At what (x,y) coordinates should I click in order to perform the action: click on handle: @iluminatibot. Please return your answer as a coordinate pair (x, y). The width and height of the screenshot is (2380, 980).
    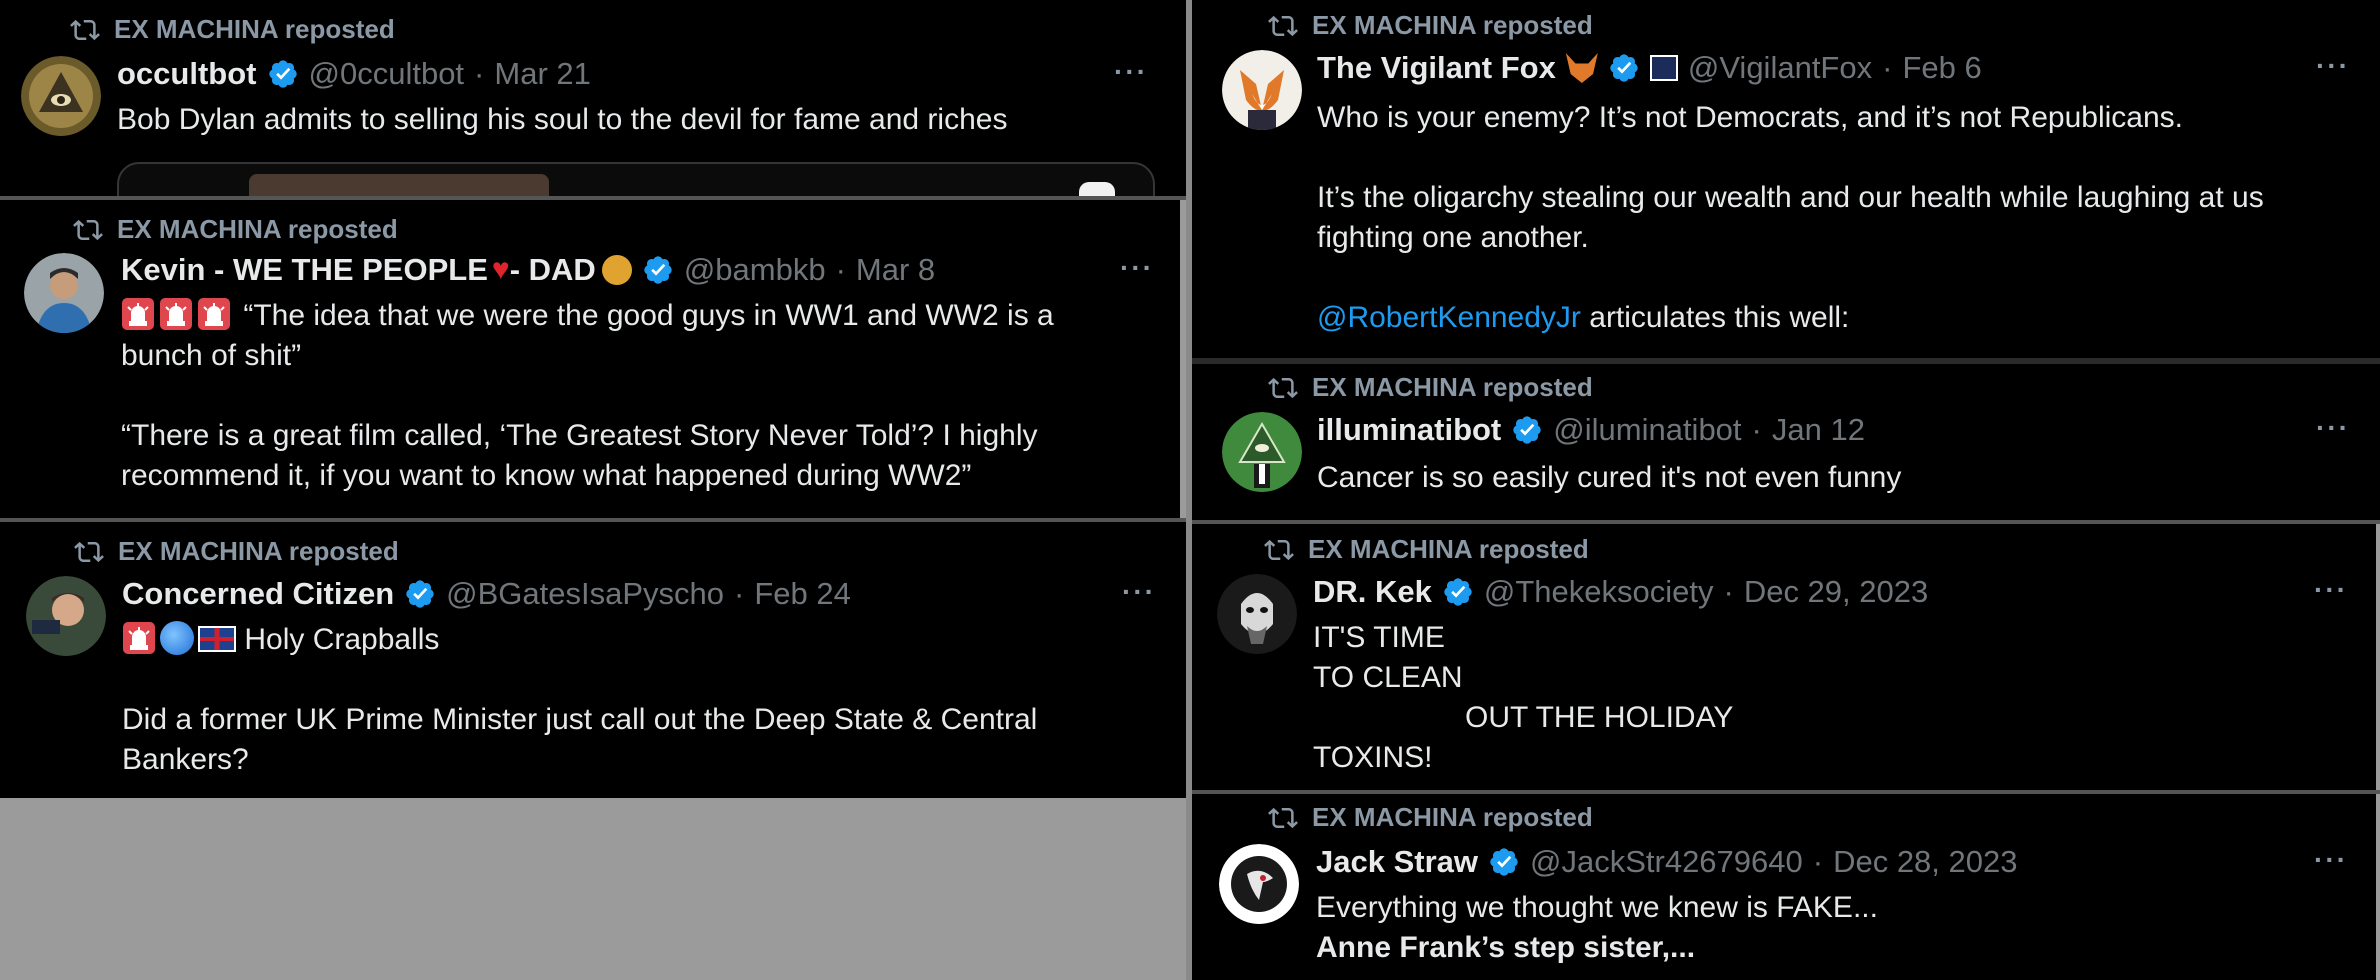
    Looking at the image, I should click on (1647, 430).